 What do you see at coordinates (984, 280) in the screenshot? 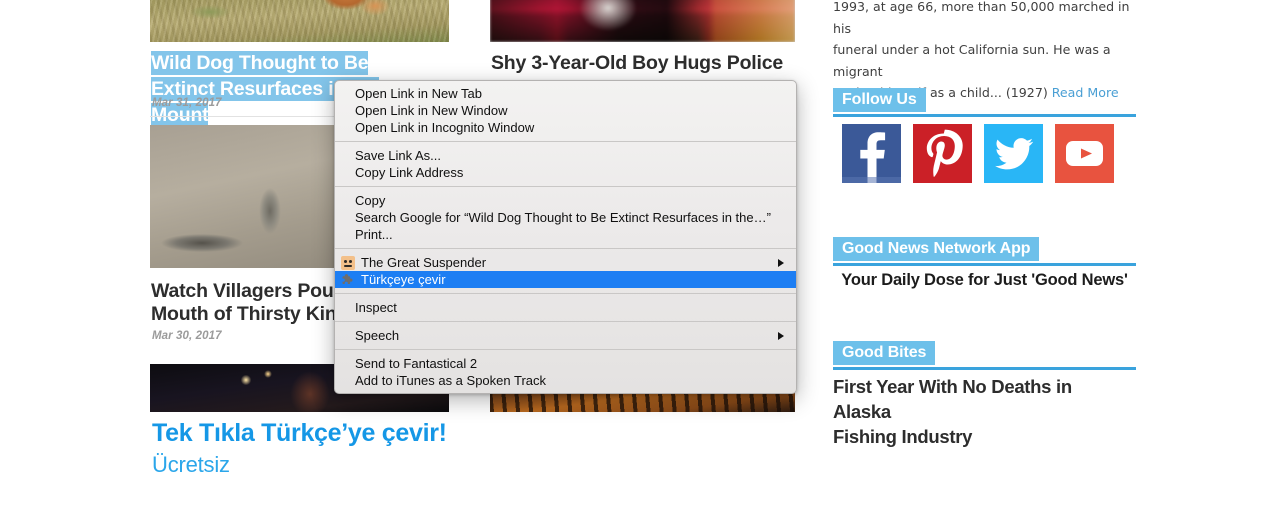
I see `app-tagline: Your Daily Dose for Just 'Good News'` at bounding box center [984, 280].